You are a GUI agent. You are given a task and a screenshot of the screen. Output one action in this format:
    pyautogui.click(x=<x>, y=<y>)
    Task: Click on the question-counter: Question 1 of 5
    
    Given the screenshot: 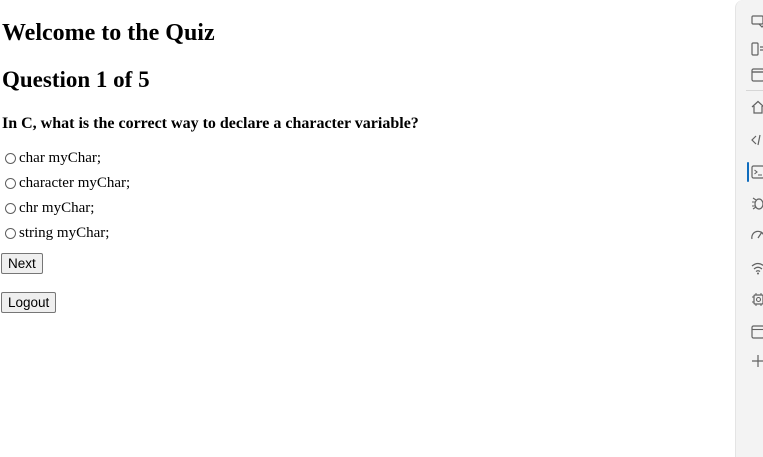 What is the action you would take?
    pyautogui.click(x=76, y=79)
    